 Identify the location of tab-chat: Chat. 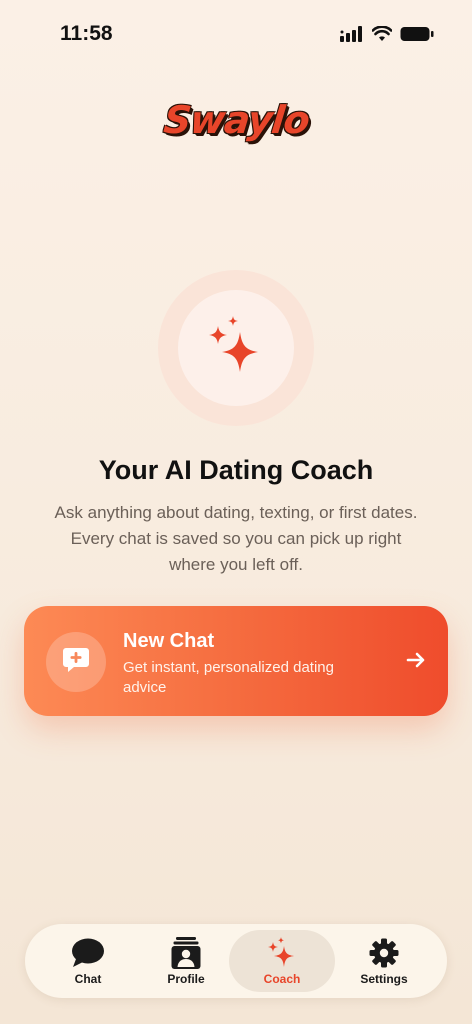
(88, 961).